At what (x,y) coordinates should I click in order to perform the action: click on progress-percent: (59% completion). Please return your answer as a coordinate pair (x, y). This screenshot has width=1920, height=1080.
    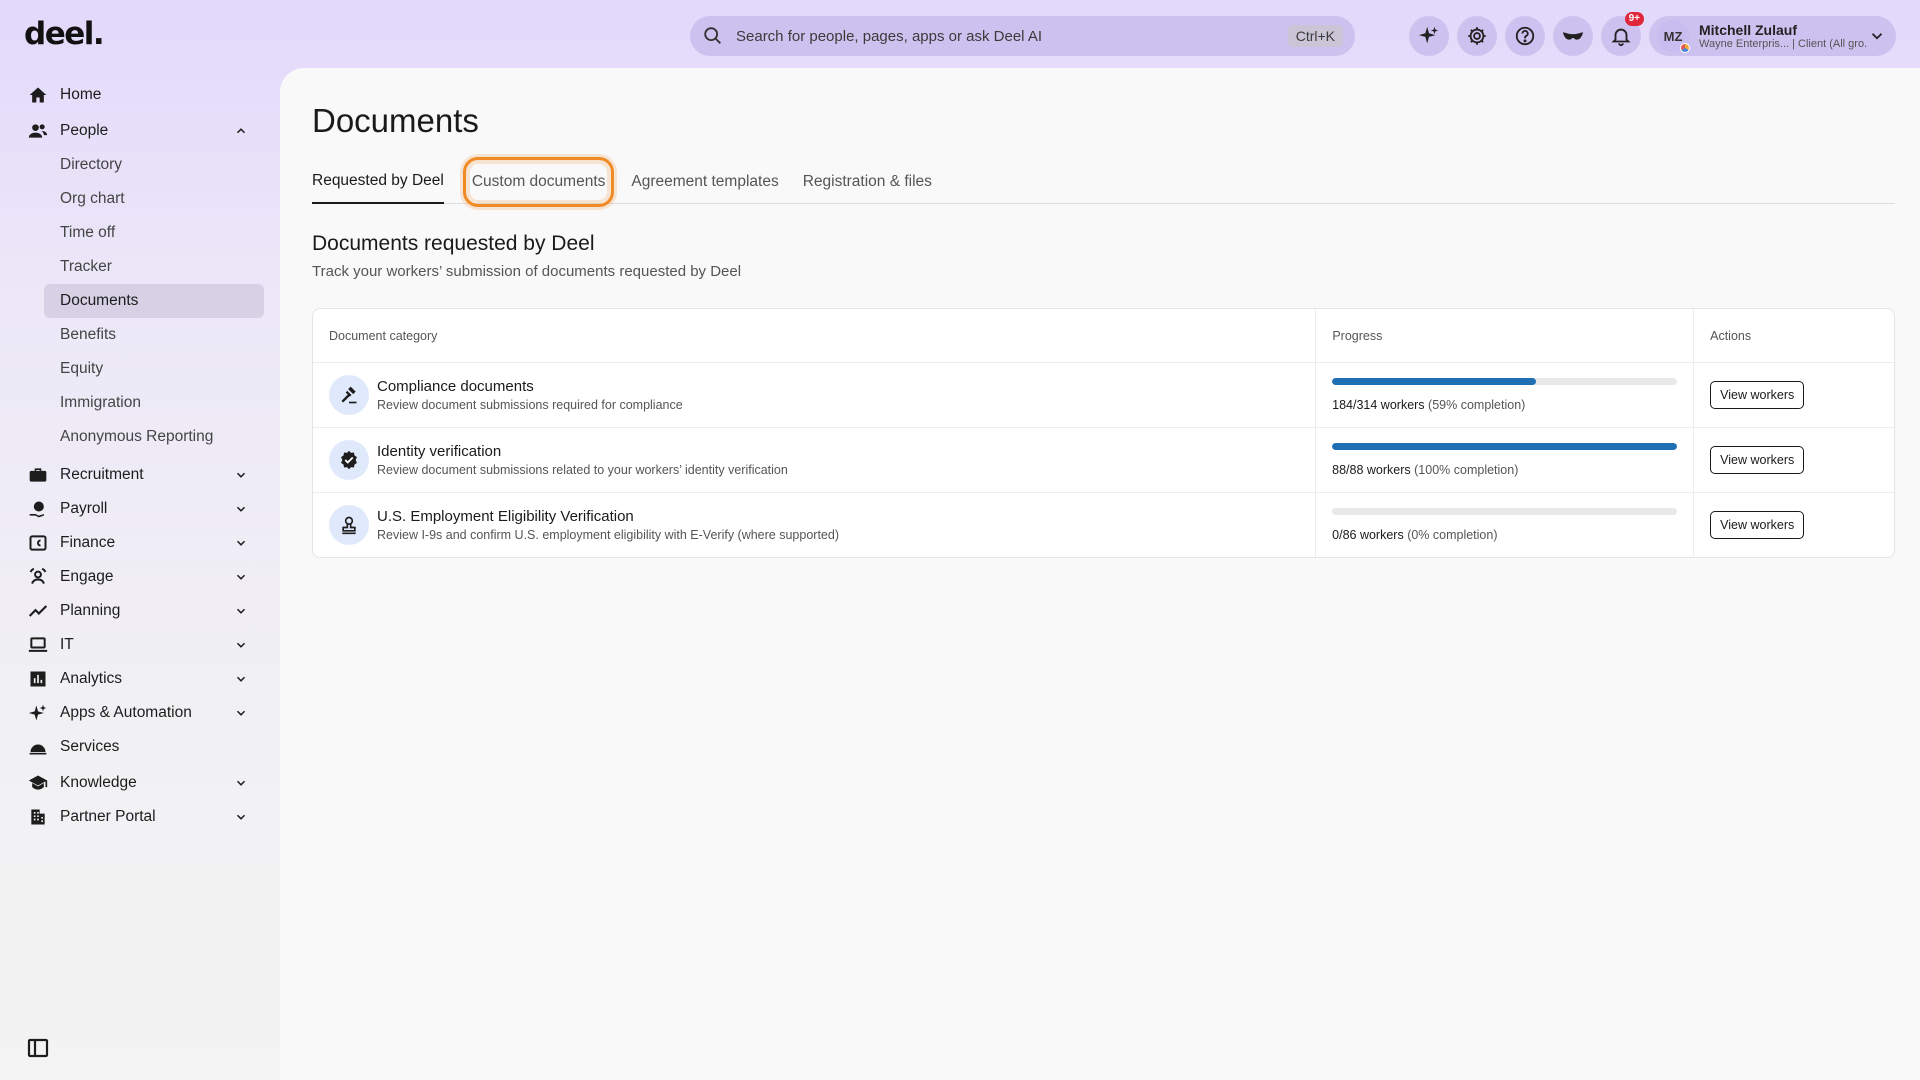
    Looking at the image, I should click on (1477, 405).